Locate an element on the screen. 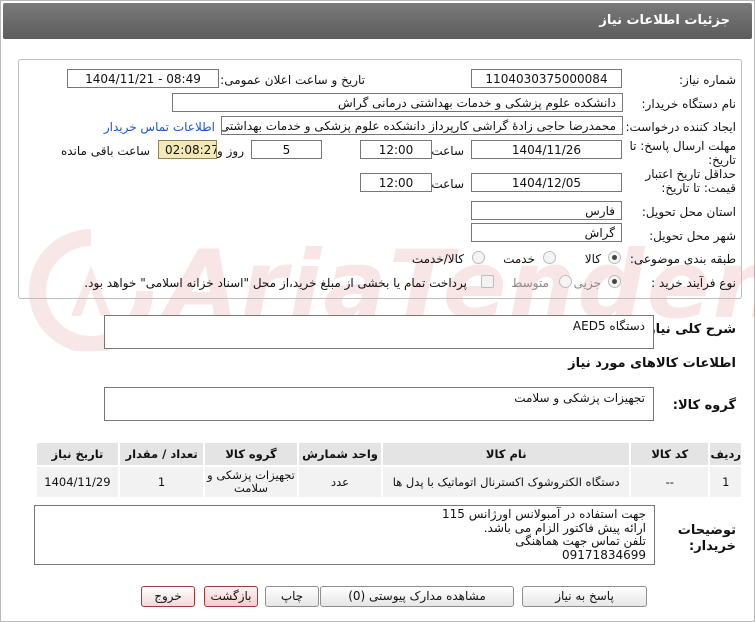 The width and height of the screenshot is (755, 622). buyer-notes-line: ارائه پیش فاکتور الزام می باشد. is located at coordinates (564, 527).